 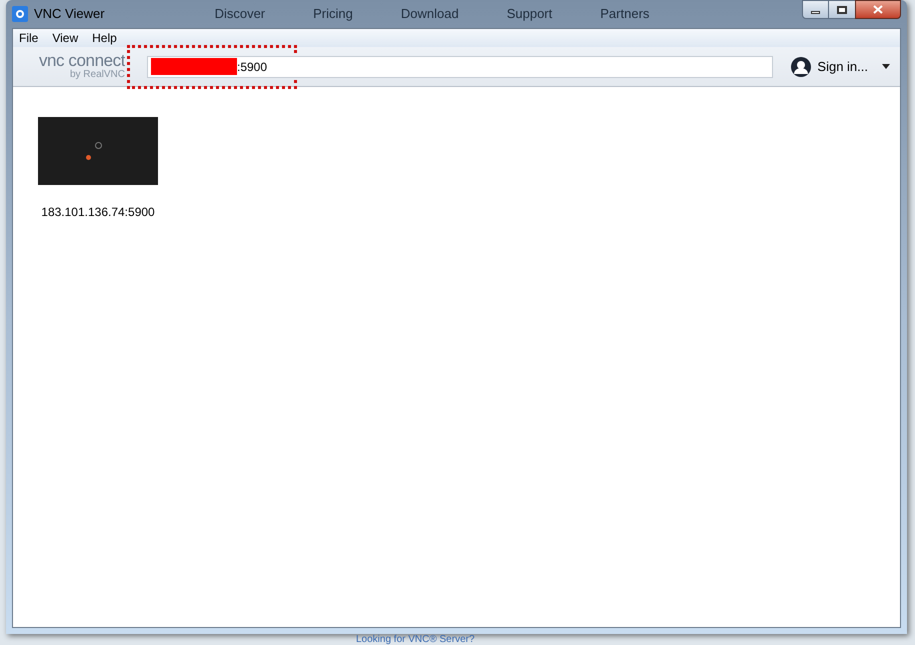 I want to click on connection-label: 183.101.136.74:5900, so click(x=98, y=212).